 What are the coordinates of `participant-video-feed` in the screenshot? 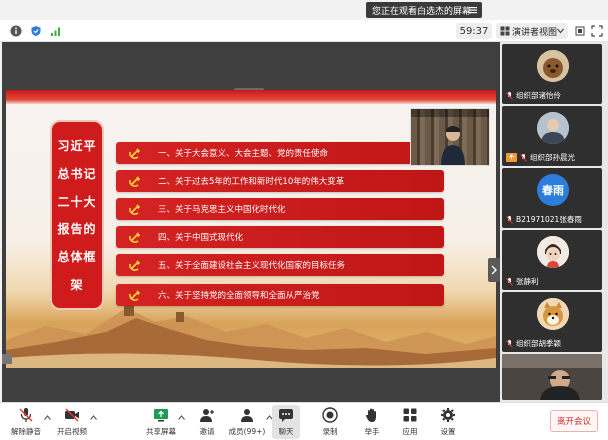 It's located at (552, 377).